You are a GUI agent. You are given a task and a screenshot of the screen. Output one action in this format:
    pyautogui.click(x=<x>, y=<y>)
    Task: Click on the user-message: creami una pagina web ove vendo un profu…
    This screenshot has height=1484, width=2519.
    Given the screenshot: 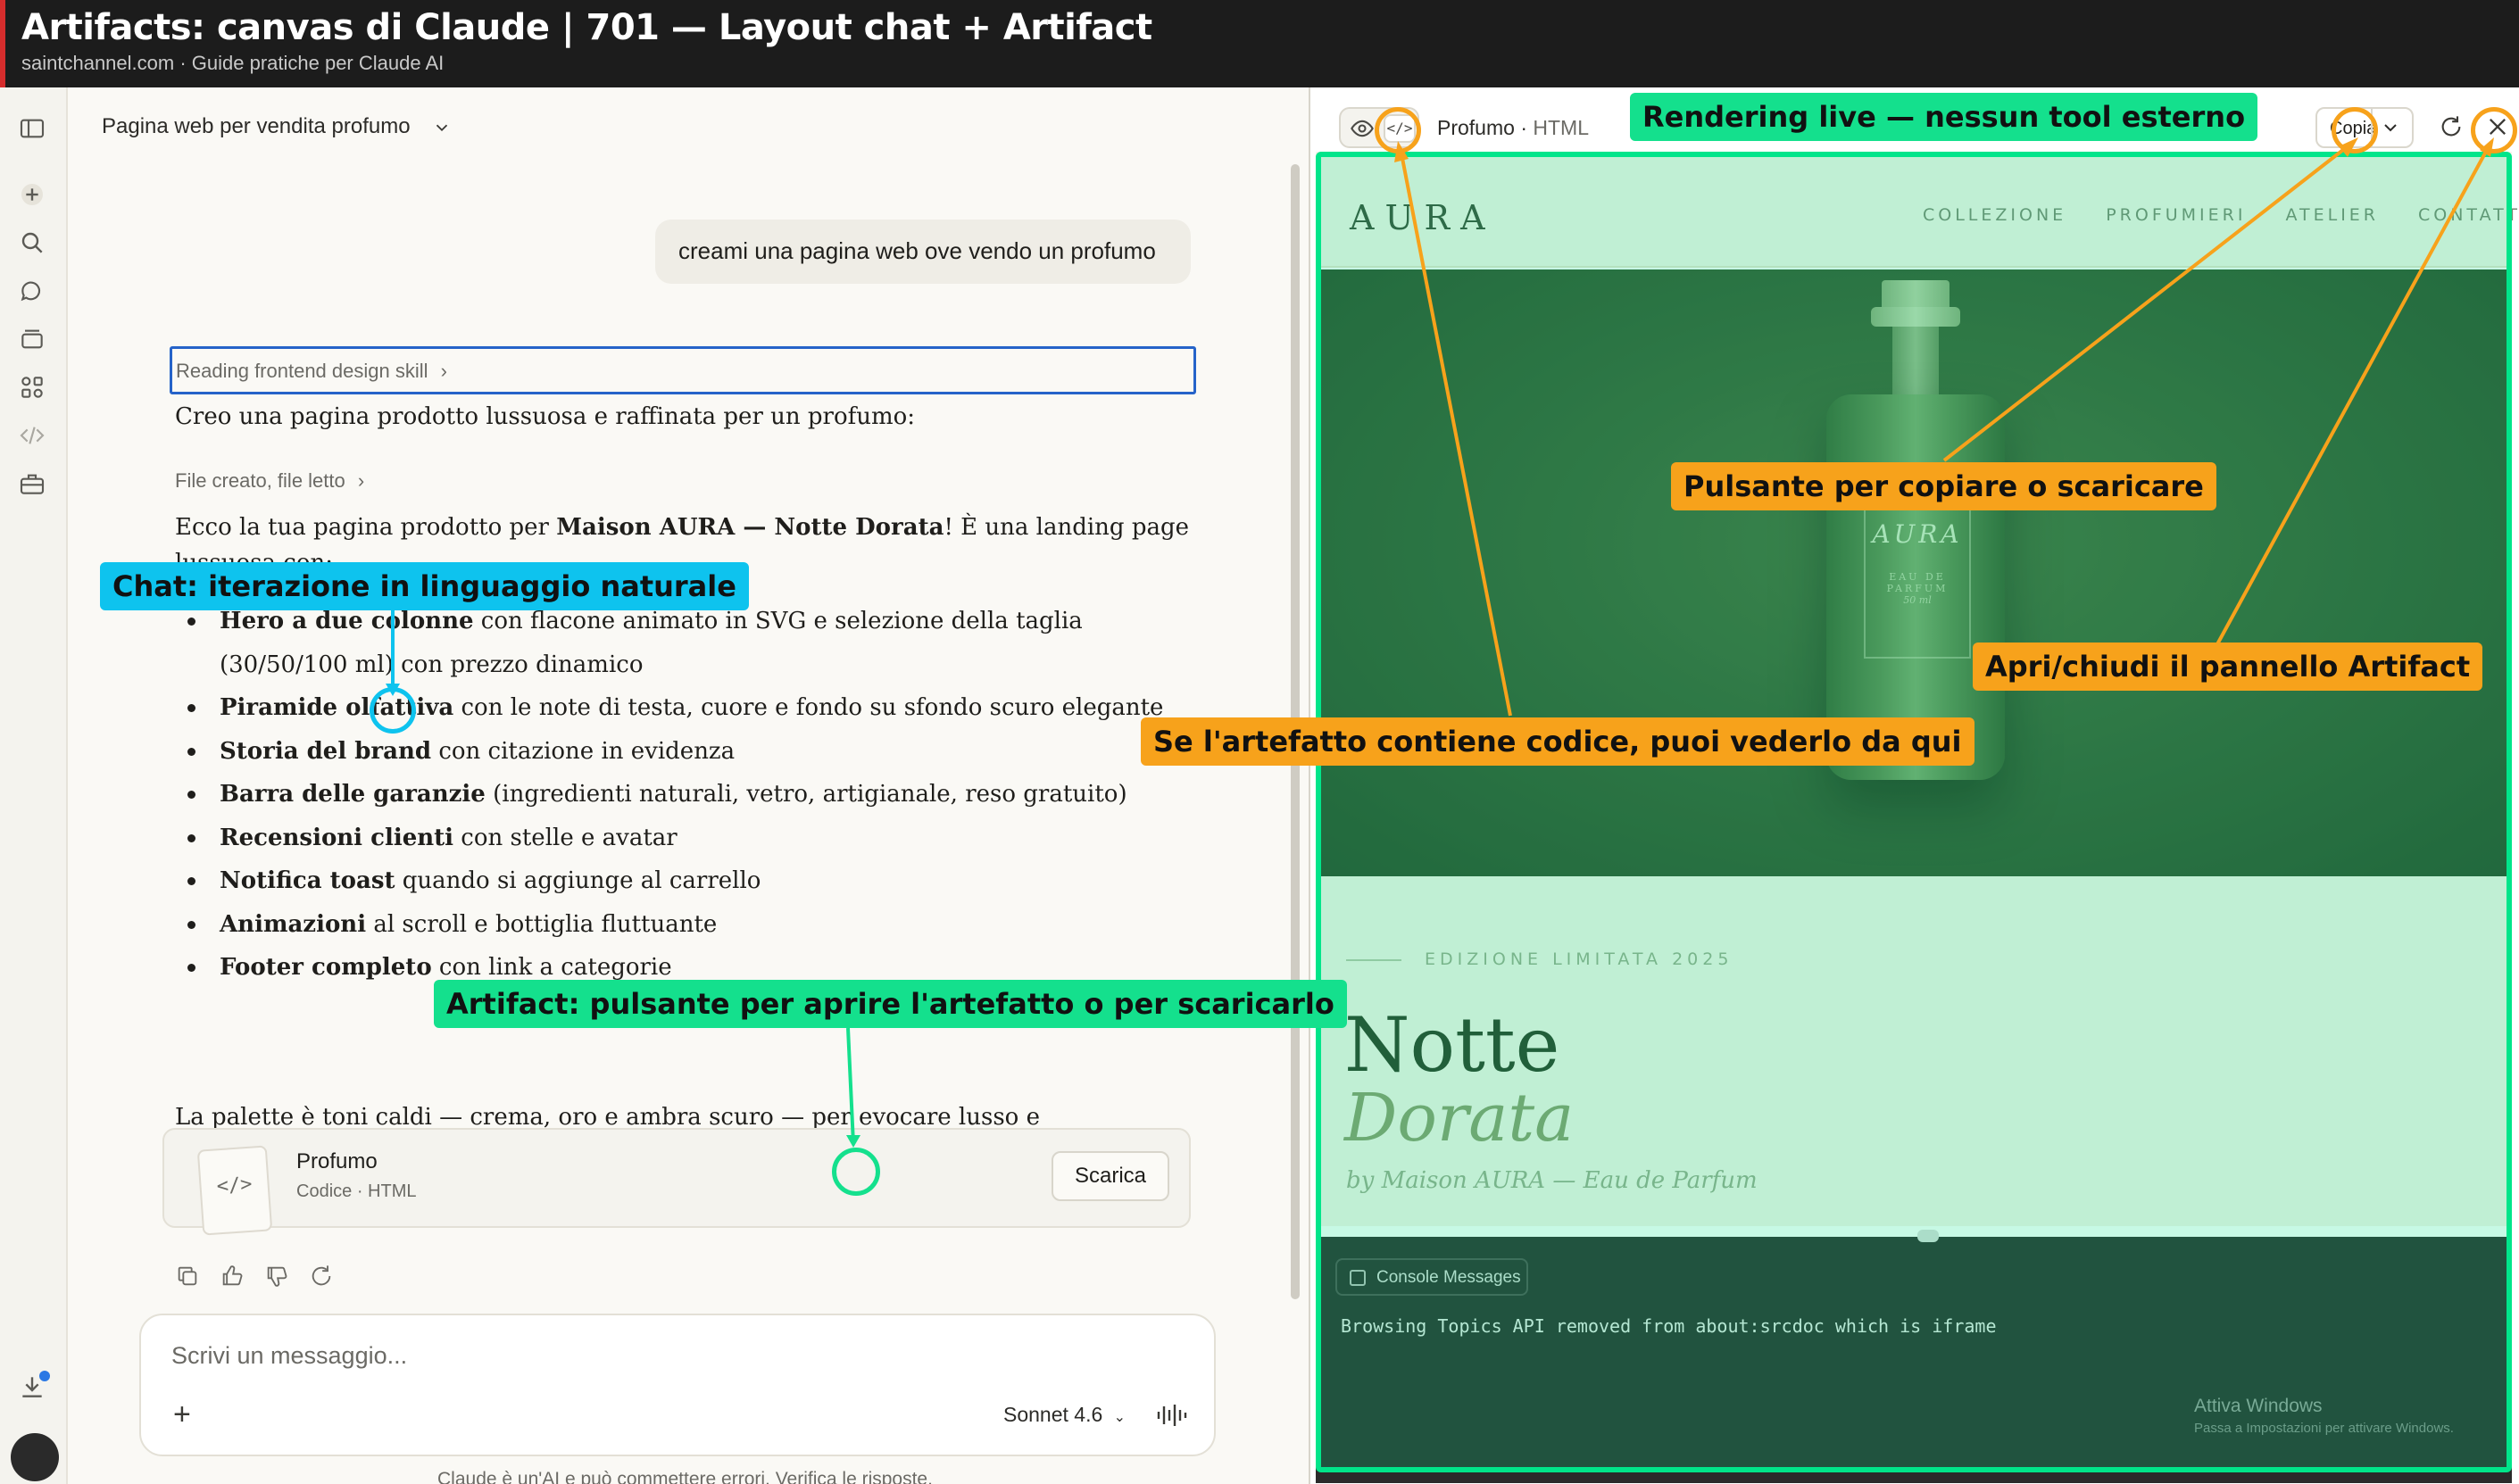 What is the action you would take?
    pyautogui.click(x=923, y=252)
    